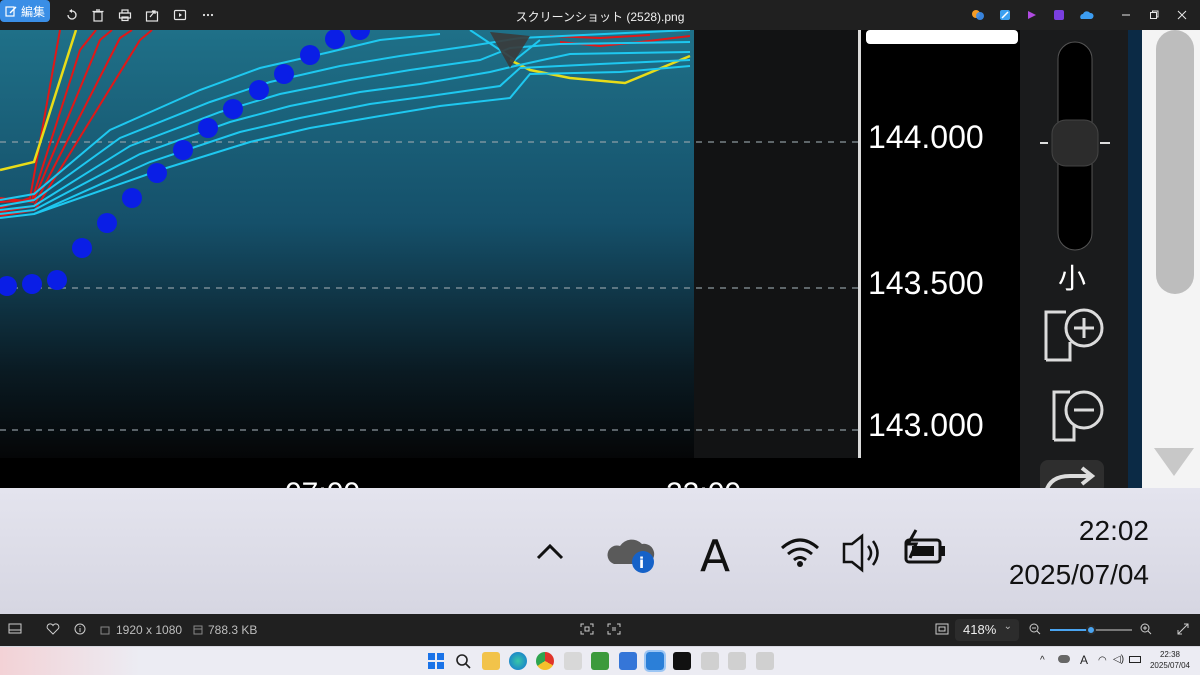 The image size is (1200, 675). I want to click on more-icon, so click(208, 15).